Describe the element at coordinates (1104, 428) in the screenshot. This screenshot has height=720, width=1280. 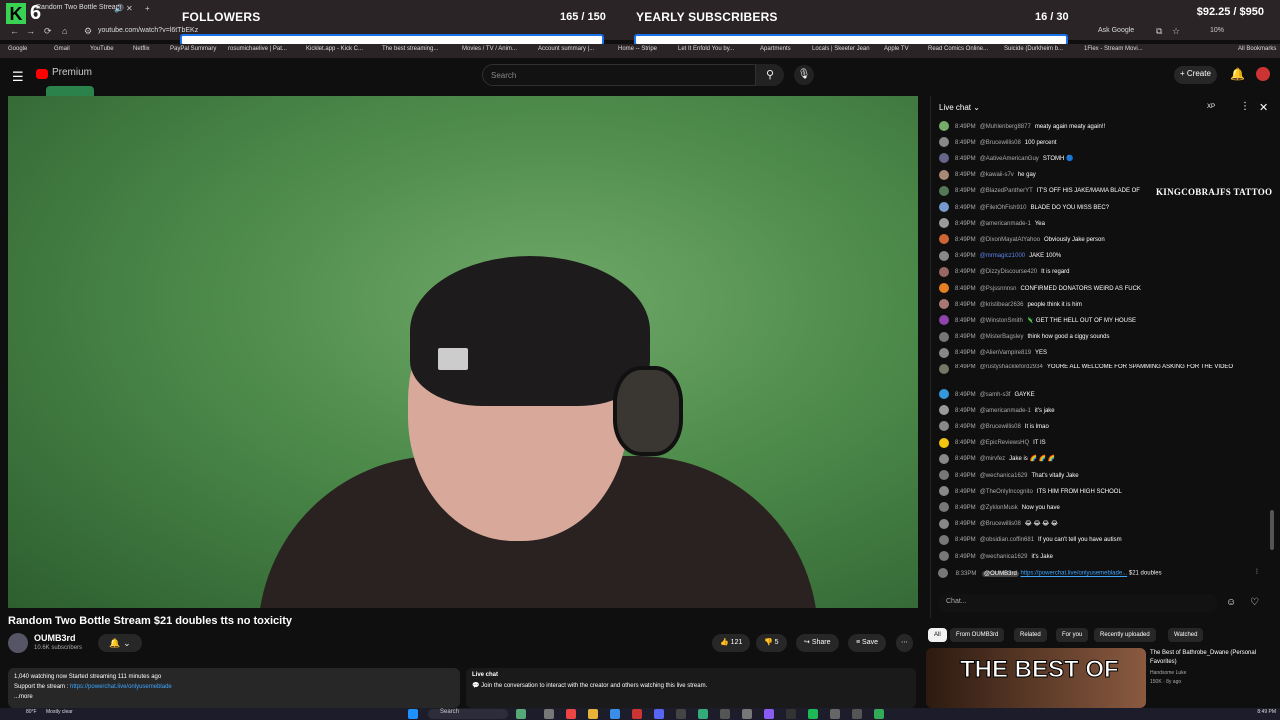
I see `chat-message: 8:49PM @Brucewillis08 It is lmao` at that location.